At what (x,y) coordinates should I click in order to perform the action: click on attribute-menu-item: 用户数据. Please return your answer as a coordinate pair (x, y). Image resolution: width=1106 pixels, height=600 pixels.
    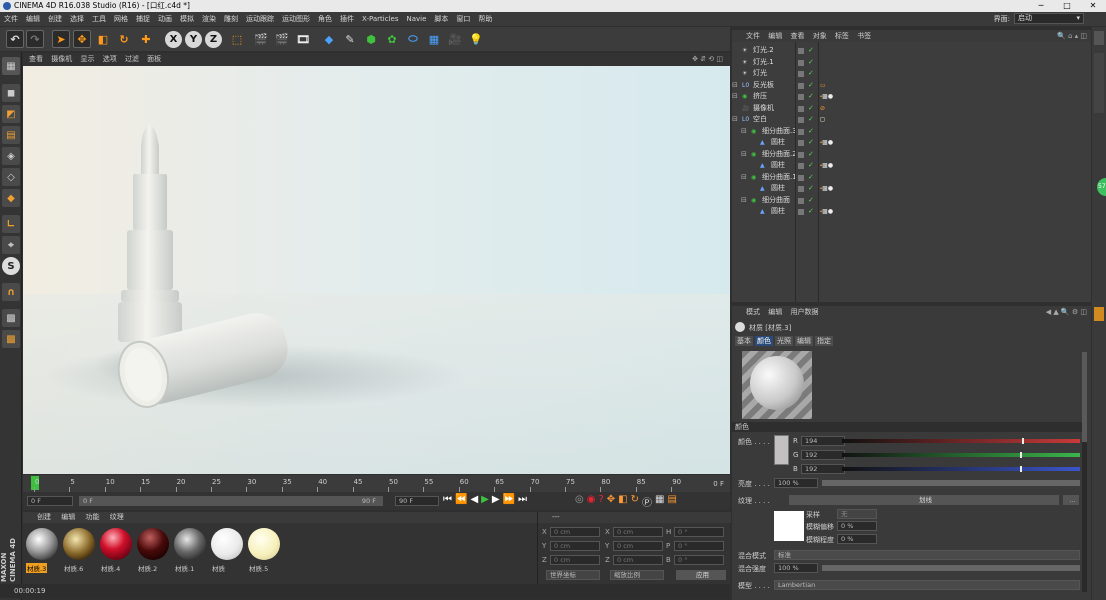
    Looking at the image, I should click on (804, 312).